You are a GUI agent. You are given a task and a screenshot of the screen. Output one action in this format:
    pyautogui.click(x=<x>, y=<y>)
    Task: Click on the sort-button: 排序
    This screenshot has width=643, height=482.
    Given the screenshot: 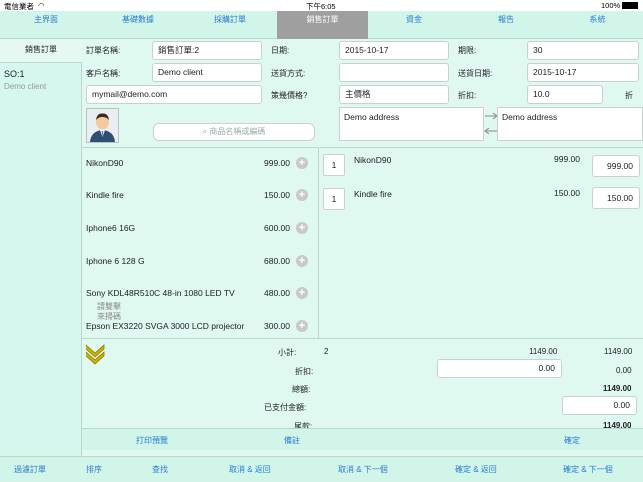 What is the action you would take?
    pyautogui.click(x=94, y=469)
    